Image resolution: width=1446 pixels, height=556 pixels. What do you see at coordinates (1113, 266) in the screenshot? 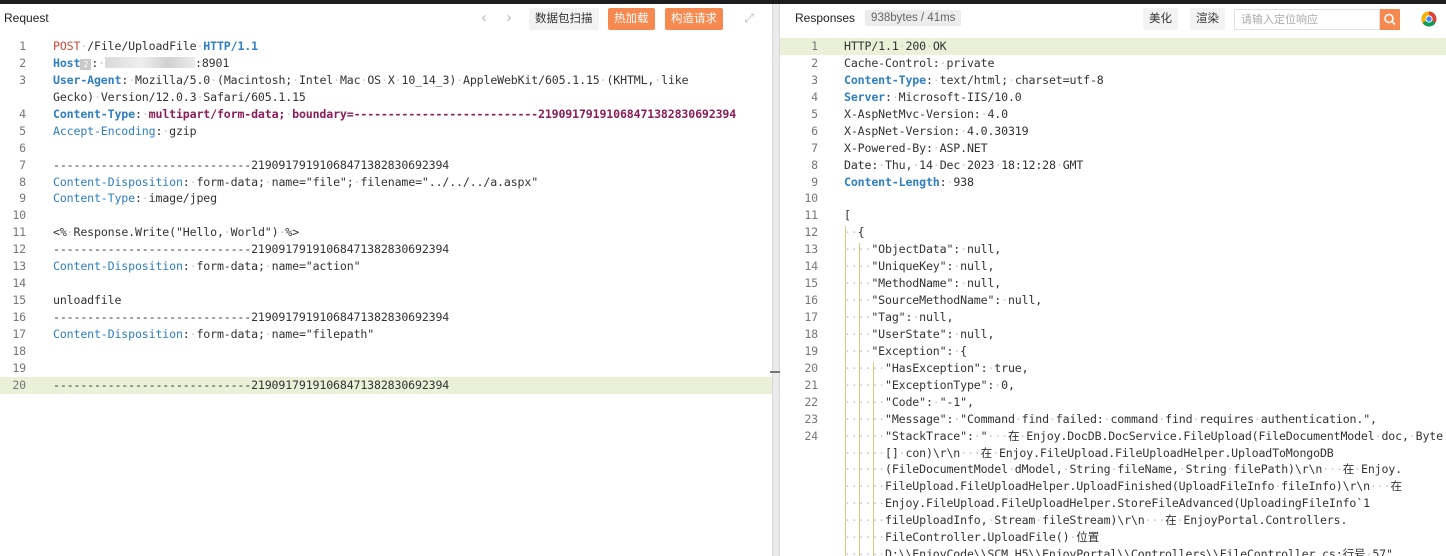
I see `response-code-line: 14 ····"UniqueKey":·null,` at bounding box center [1113, 266].